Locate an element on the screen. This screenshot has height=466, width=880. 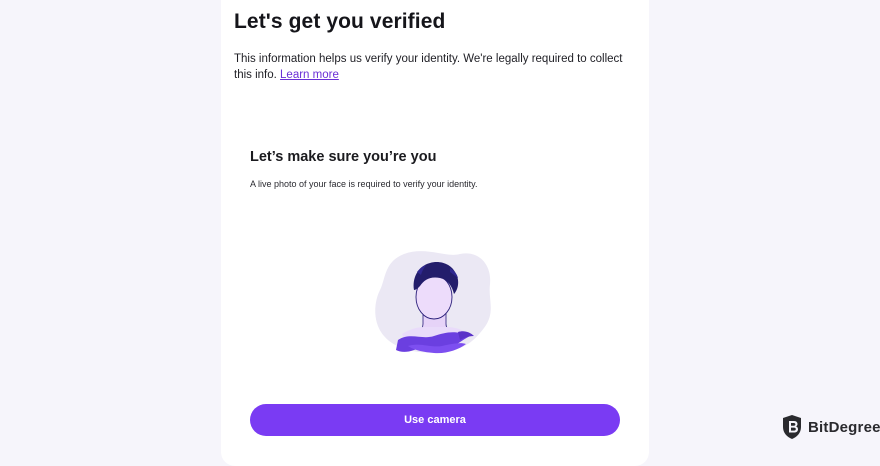
bitdegree-shield-icon is located at coordinates (792, 427).